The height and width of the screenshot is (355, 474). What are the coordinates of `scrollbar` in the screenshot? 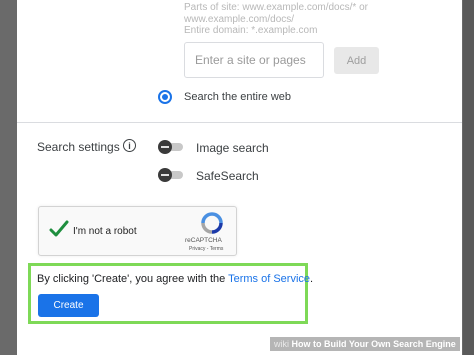 It's located at (468, 177).